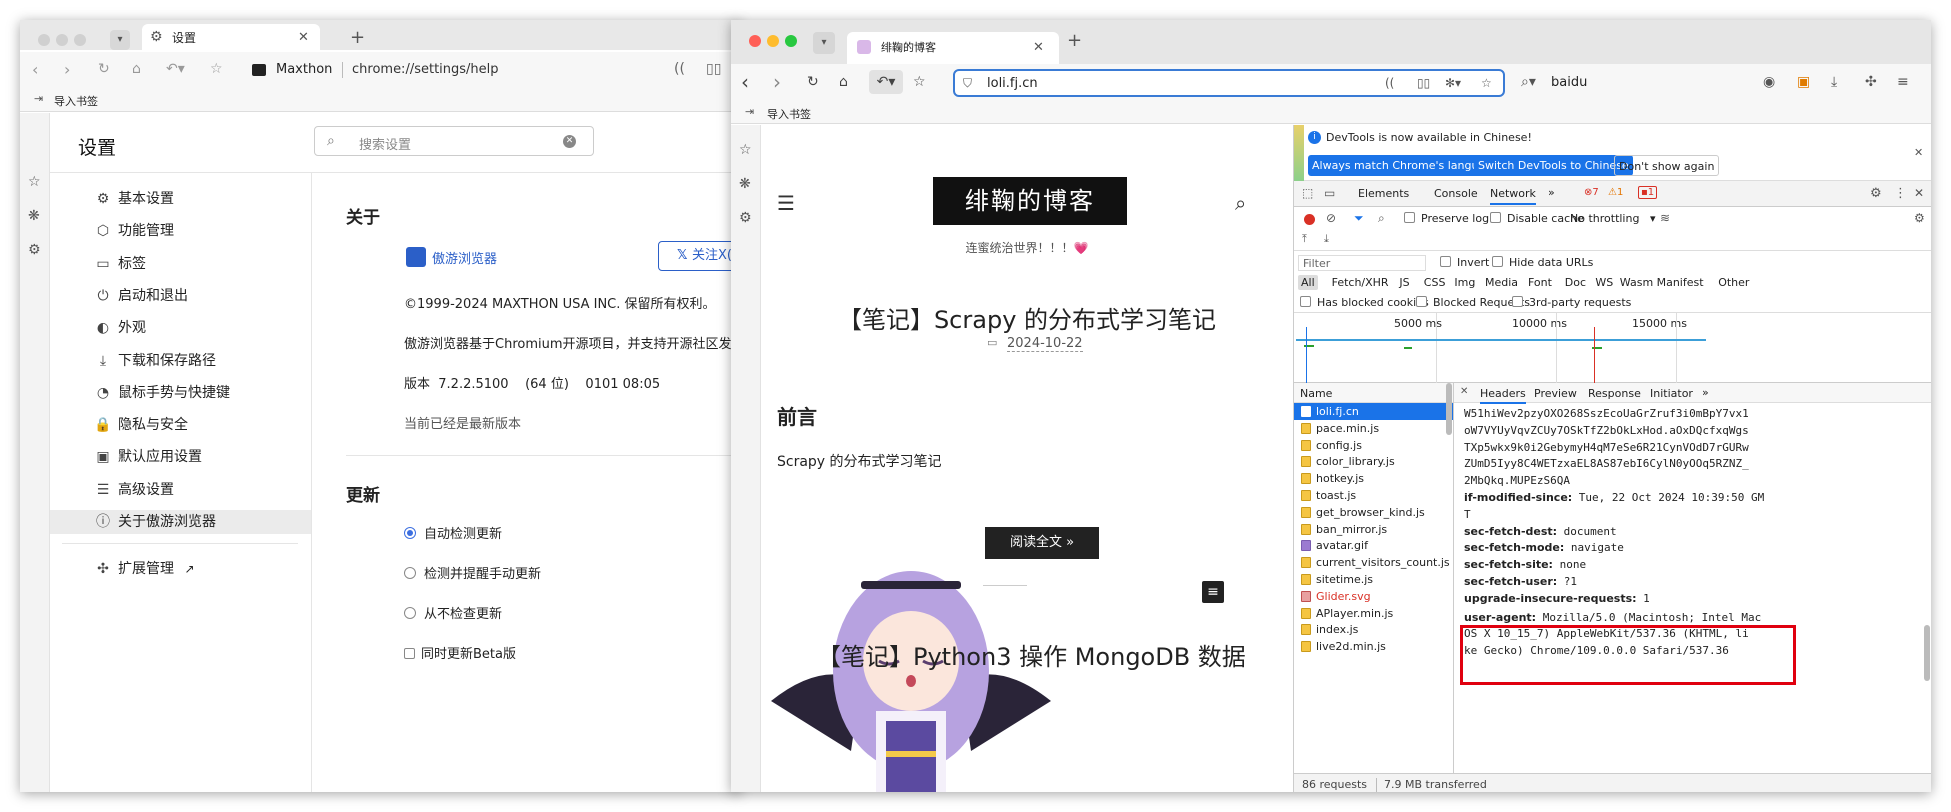 The width and height of the screenshot is (1951, 812). I want to click on request-row: color_library.js, so click(1373, 461).